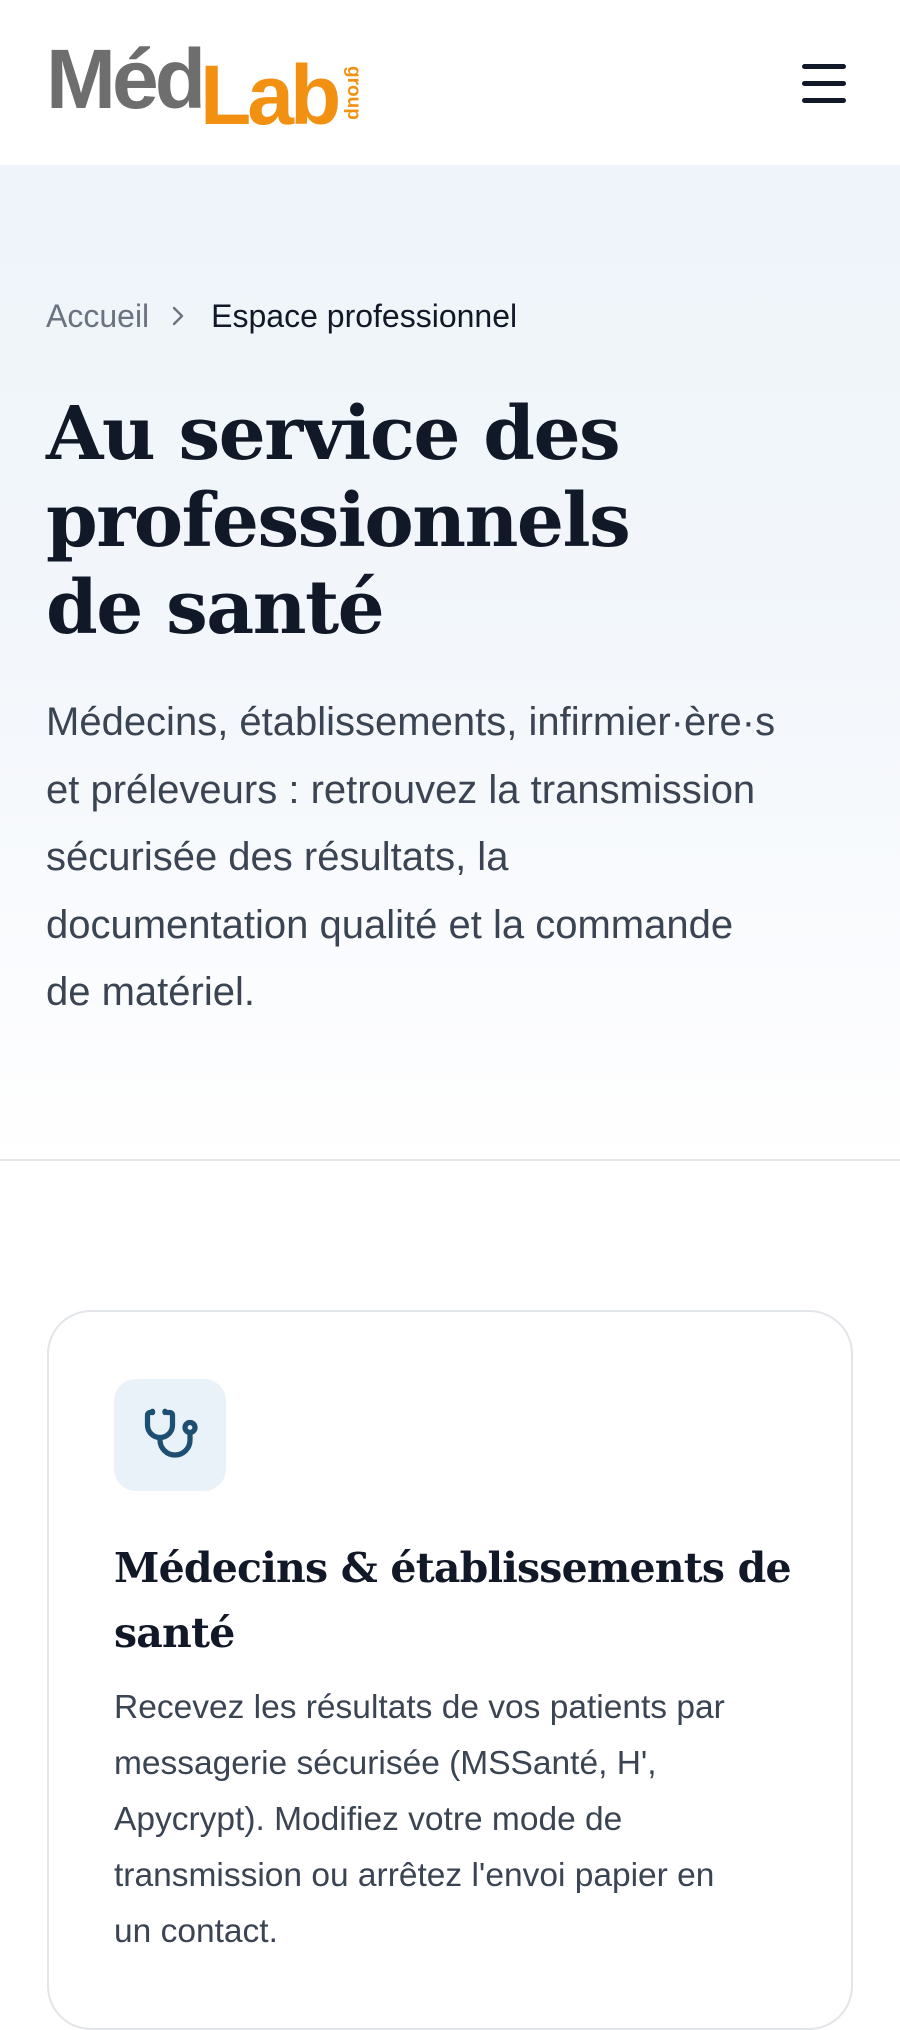 The image size is (900, 2030). Describe the element at coordinates (174, 1633) in the screenshot. I see `card-title-line: santé` at that location.